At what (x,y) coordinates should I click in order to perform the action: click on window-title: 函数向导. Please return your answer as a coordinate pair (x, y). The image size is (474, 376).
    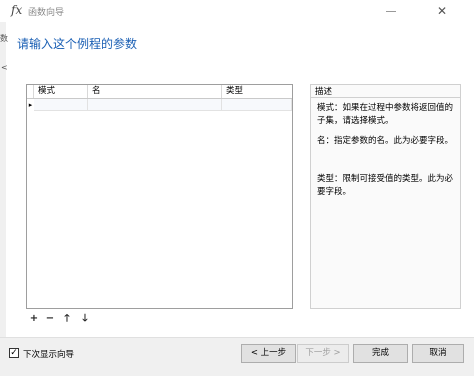
    Looking at the image, I should click on (46, 13).